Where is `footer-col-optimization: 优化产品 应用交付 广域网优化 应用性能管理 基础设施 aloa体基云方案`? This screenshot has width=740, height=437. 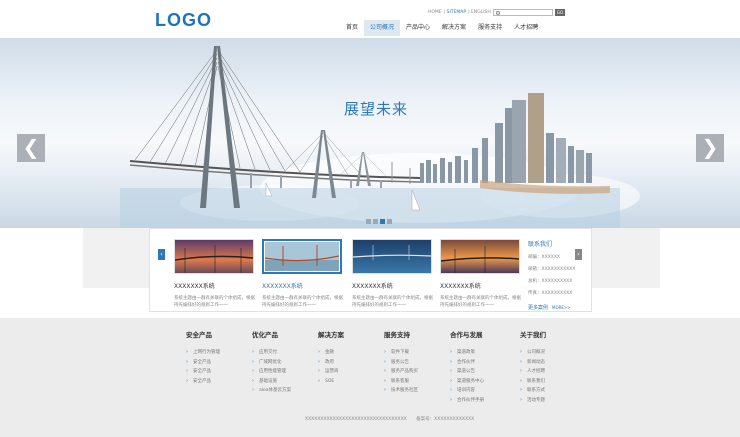 footer-col-optimization: 优化产品 应用交付 广域网优化 应用性能管理 基础设施 aloa体基云方案 is located at coordinates (287, 362).